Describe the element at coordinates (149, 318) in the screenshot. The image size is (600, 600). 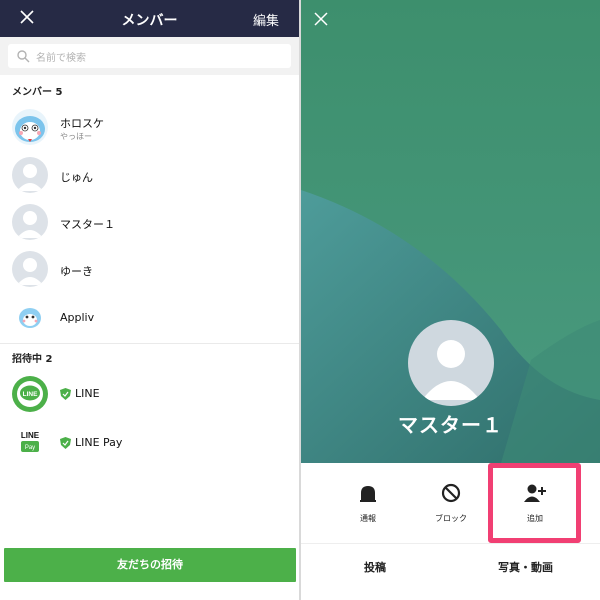
I see `list-item: Appliv` at that location.